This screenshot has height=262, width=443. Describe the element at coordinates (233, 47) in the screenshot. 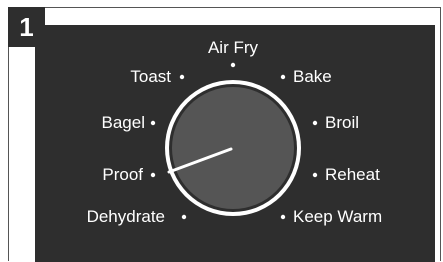

I see `option-label-air-fry: Air Fry` at that location.